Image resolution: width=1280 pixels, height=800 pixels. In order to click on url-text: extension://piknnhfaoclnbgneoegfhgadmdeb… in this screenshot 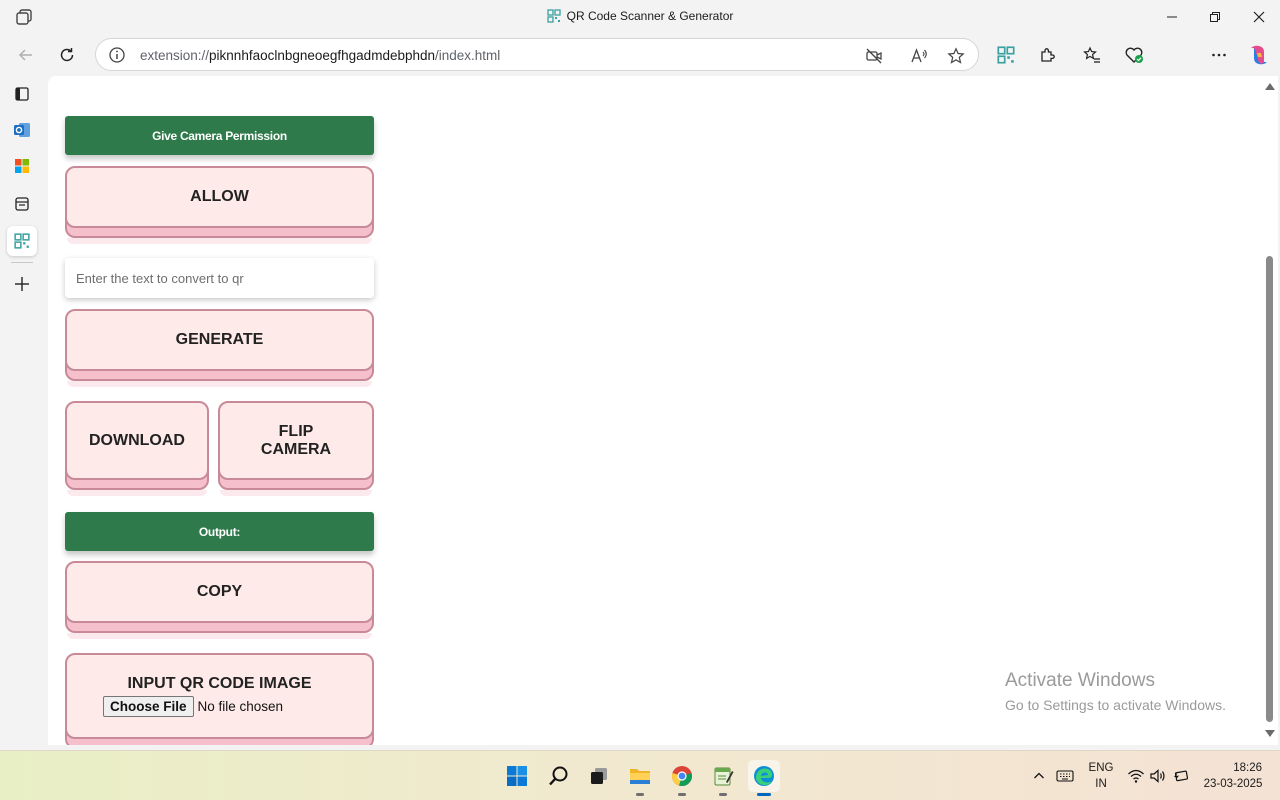, I will do `click(320, 55)`.